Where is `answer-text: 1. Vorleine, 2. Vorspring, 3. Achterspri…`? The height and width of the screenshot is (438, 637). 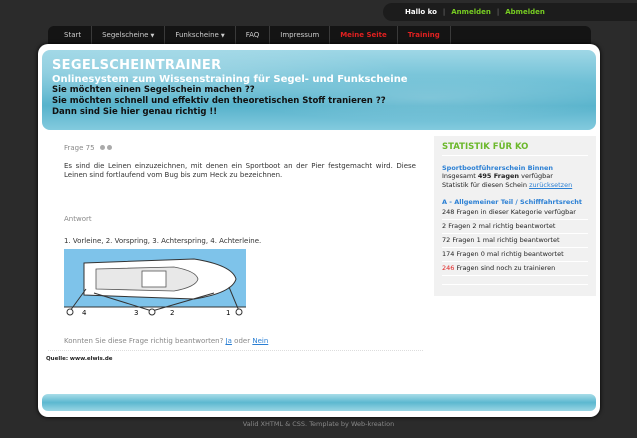
answer-text: 1. Vorleine, 2. Vorspring, 3. Achterspri… is located at coordinates (163, 241).